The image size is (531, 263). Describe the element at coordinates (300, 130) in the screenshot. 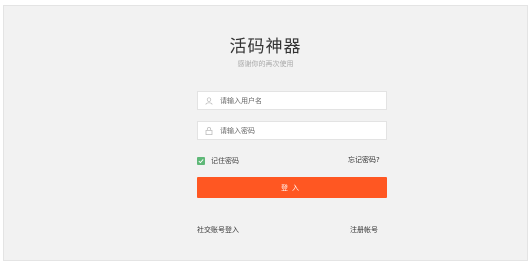

I see `password-input` at that location.